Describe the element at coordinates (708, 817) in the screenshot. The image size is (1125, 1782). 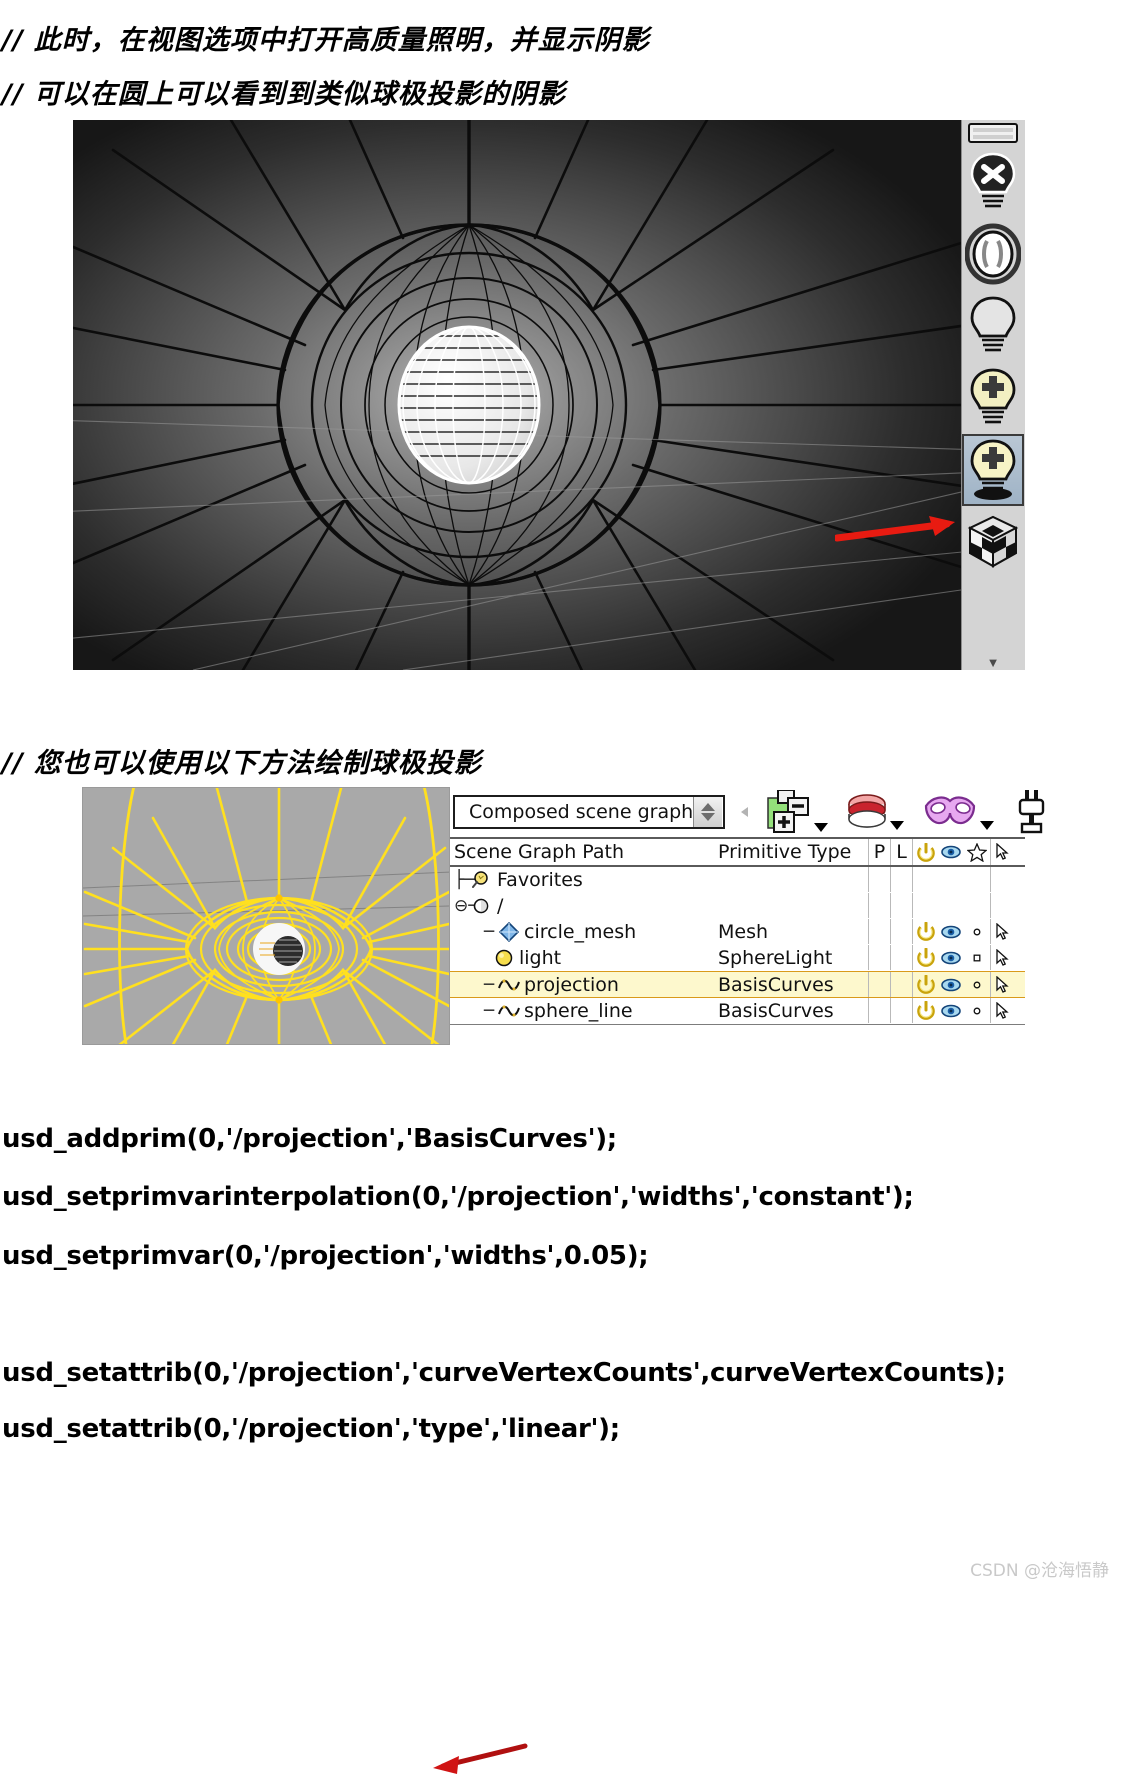
I see `spinner-down-icon` at that location.